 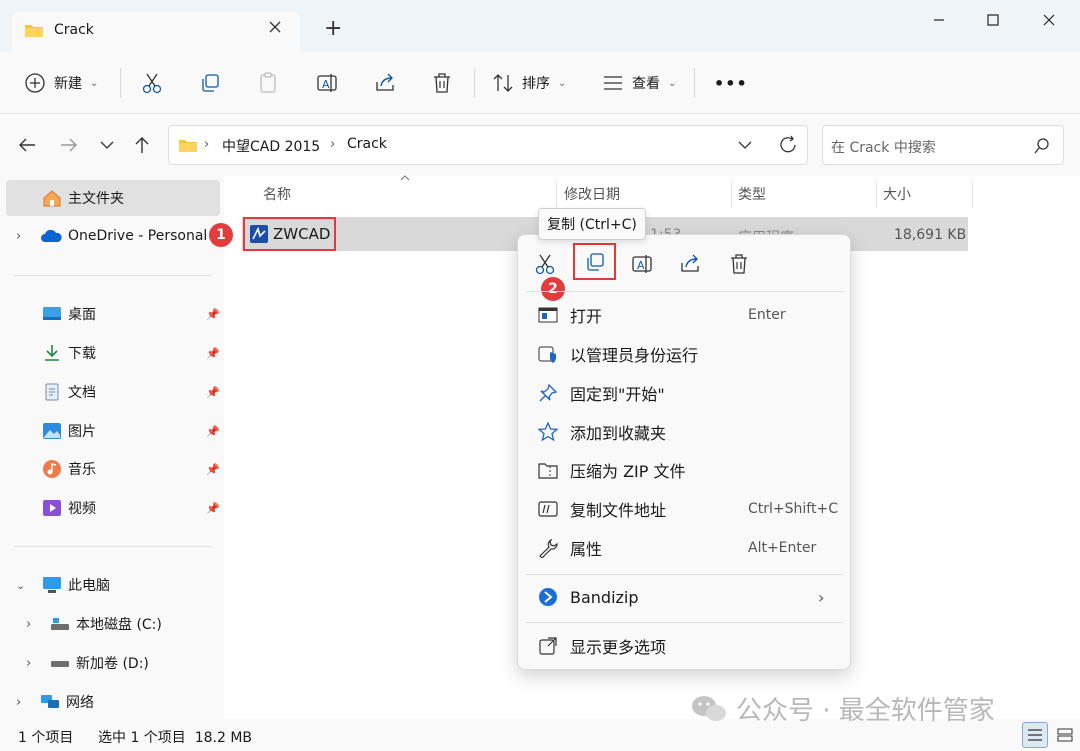 I want to click on ctx-rename-button: A, so click(x=642, y=264).